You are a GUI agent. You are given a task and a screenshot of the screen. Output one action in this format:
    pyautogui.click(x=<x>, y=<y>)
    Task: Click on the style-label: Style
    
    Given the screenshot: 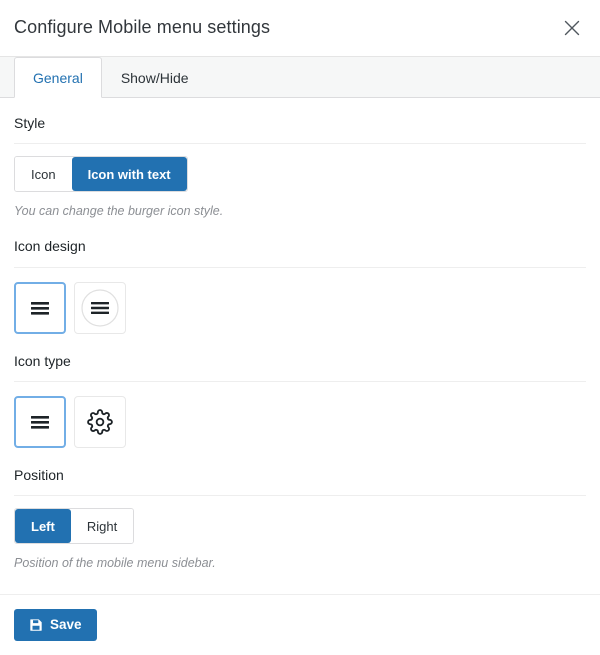 What is the action you would take?
    pyautogui.click(x=30, y=123)
    